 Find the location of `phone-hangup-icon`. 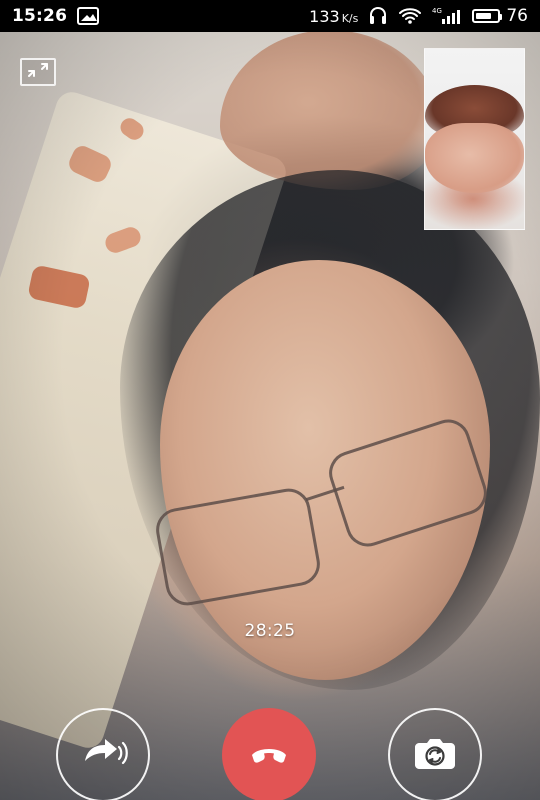

phone-hangup-icon is located at coordinates (269, 755).